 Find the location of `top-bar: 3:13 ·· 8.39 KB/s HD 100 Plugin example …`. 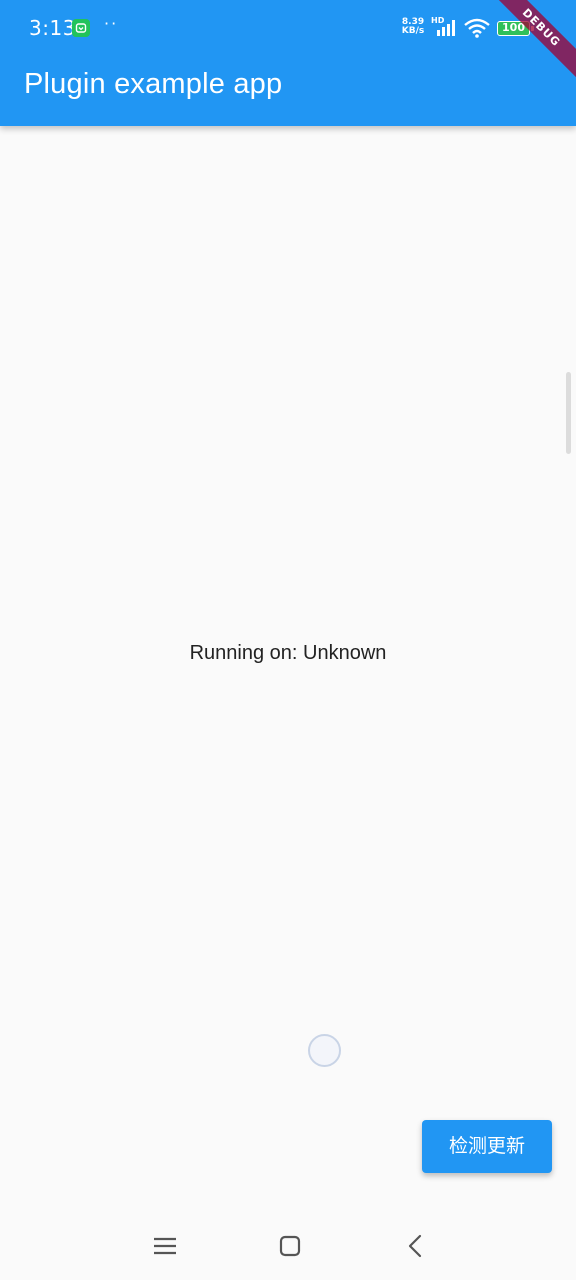

top-bar: 3:13 ·· 8.39 KB/s HD 100 Plugin example … is located at coordinates (288, 63).